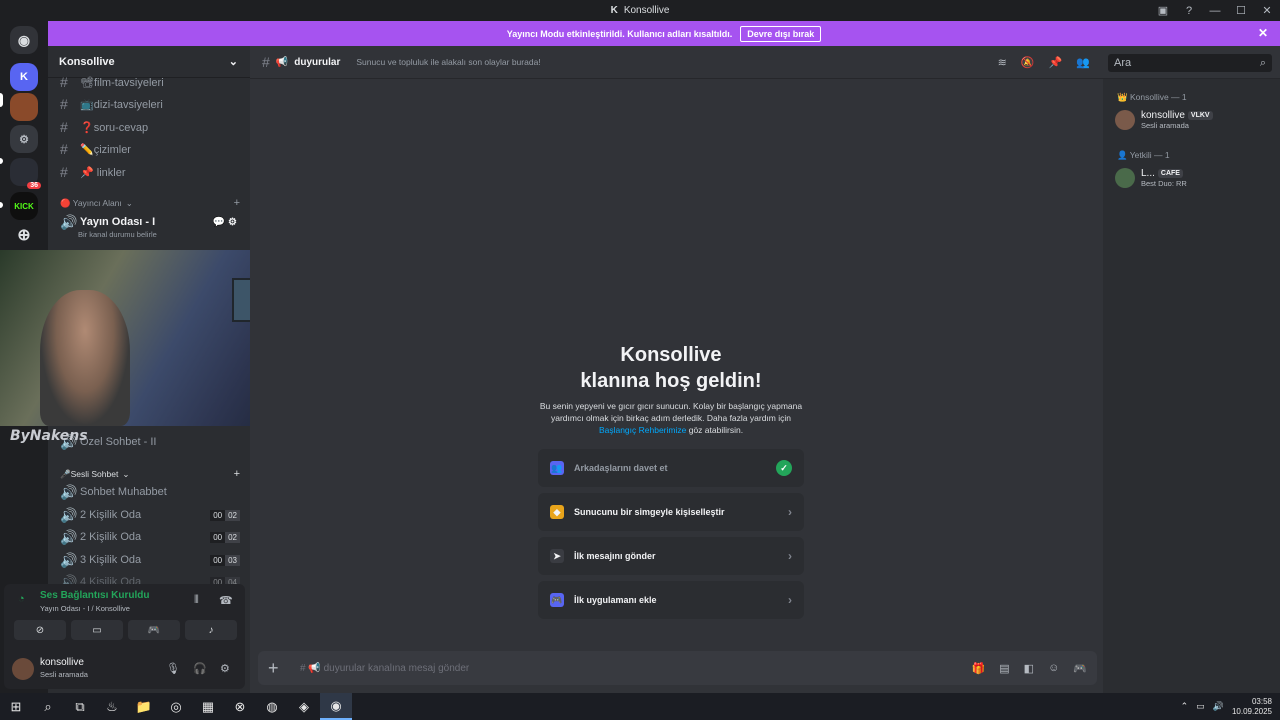  Describe the element at coordinates (1002, 62) in the screenshot. I see `threads-icon: ≋` at that location.